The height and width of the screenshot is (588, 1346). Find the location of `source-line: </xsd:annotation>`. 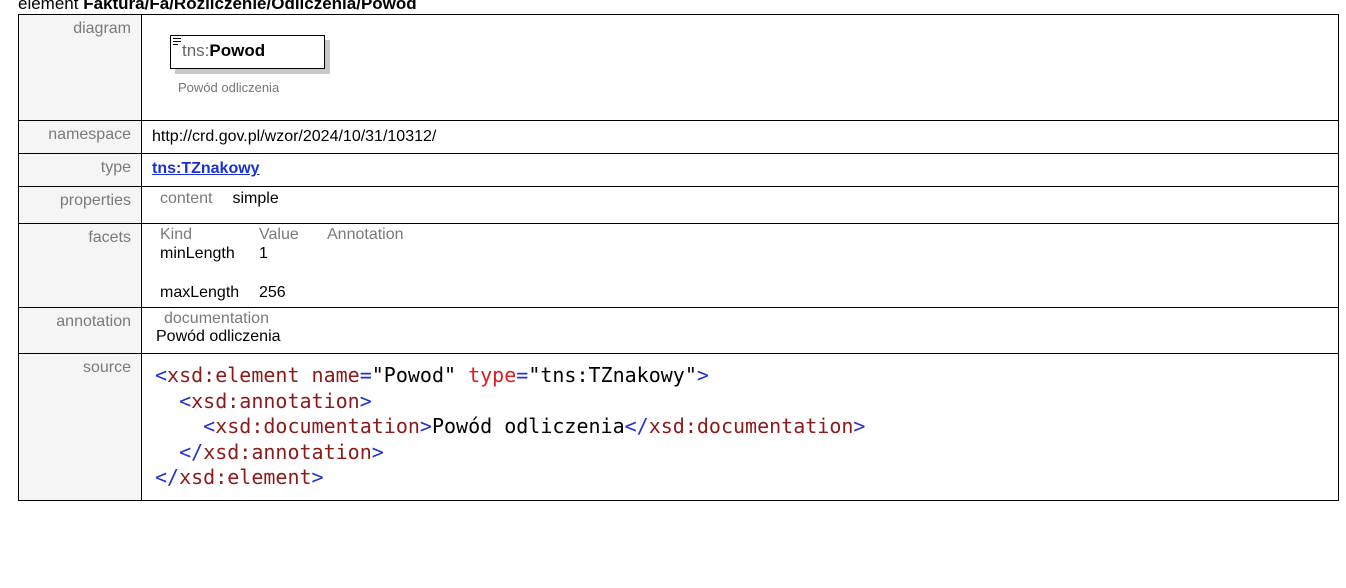

source-line: </xsd:annotation> is located at coordinates (281, 451).